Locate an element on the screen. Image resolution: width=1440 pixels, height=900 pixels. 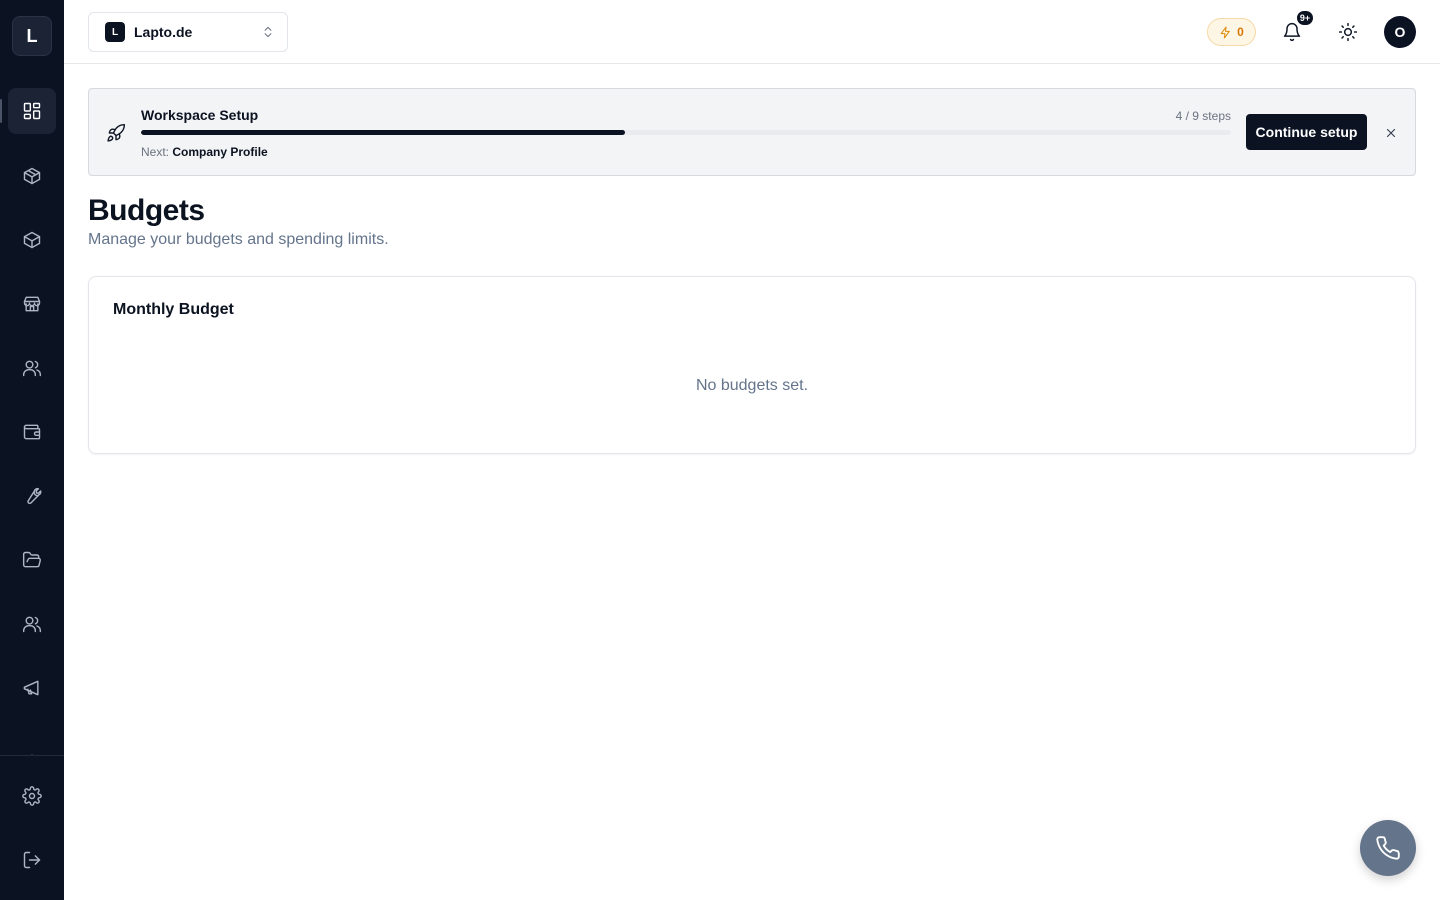
sidebar-item-logout is located at coordinates (32, 860).